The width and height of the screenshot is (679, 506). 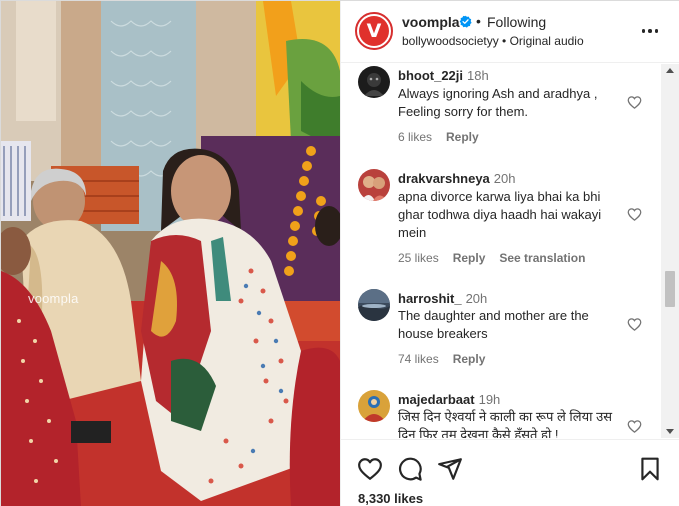 I want to click on account-username: voompla, so click(x=431, y=22).